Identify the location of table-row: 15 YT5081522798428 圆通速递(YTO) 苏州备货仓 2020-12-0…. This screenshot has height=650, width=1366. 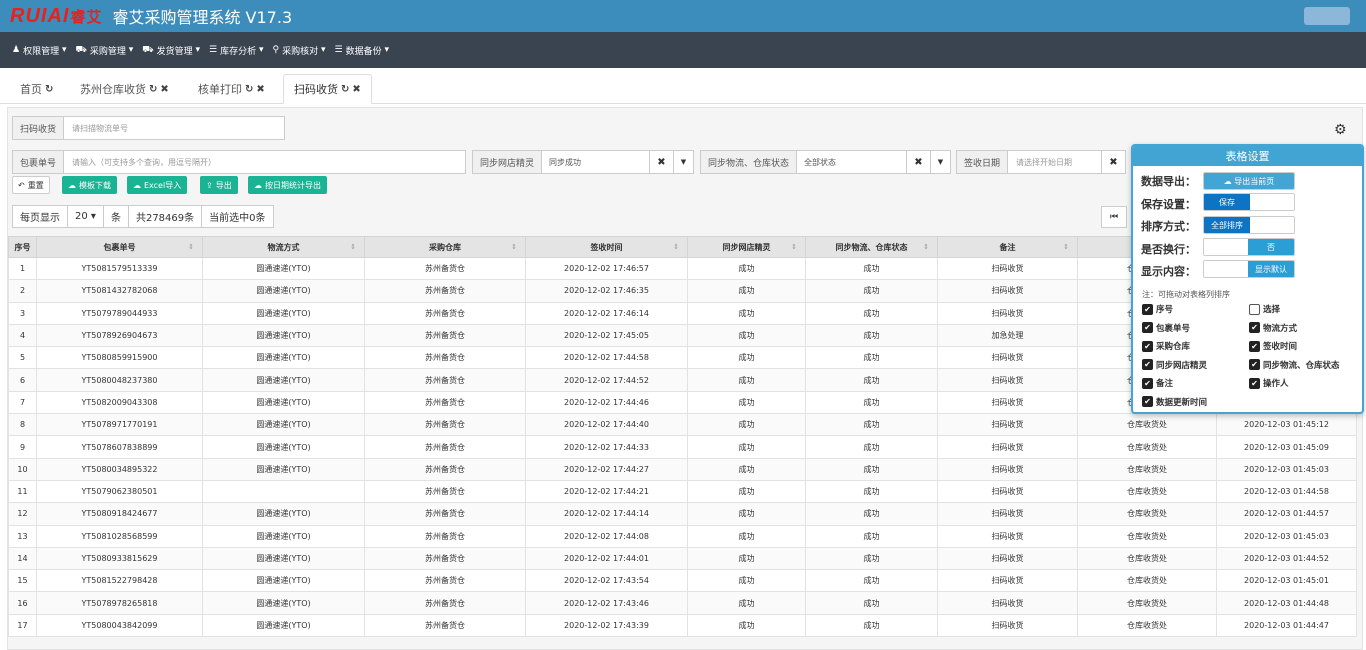
(682, 581).